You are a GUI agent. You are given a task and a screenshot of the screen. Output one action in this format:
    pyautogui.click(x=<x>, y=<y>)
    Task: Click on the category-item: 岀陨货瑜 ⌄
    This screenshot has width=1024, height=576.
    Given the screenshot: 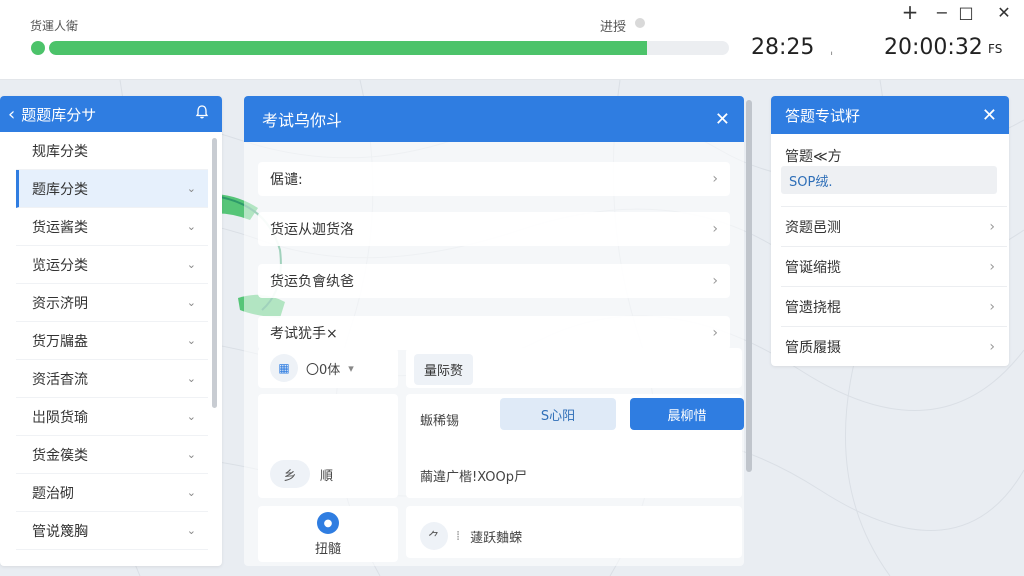 What is the action you would take?
    pyautogui.click(x=112, y=417)
    